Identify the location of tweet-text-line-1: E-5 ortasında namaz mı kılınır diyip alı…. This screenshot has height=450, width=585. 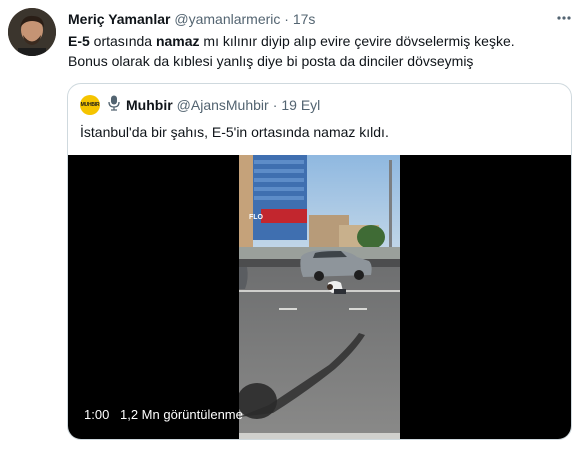
(318, 41).